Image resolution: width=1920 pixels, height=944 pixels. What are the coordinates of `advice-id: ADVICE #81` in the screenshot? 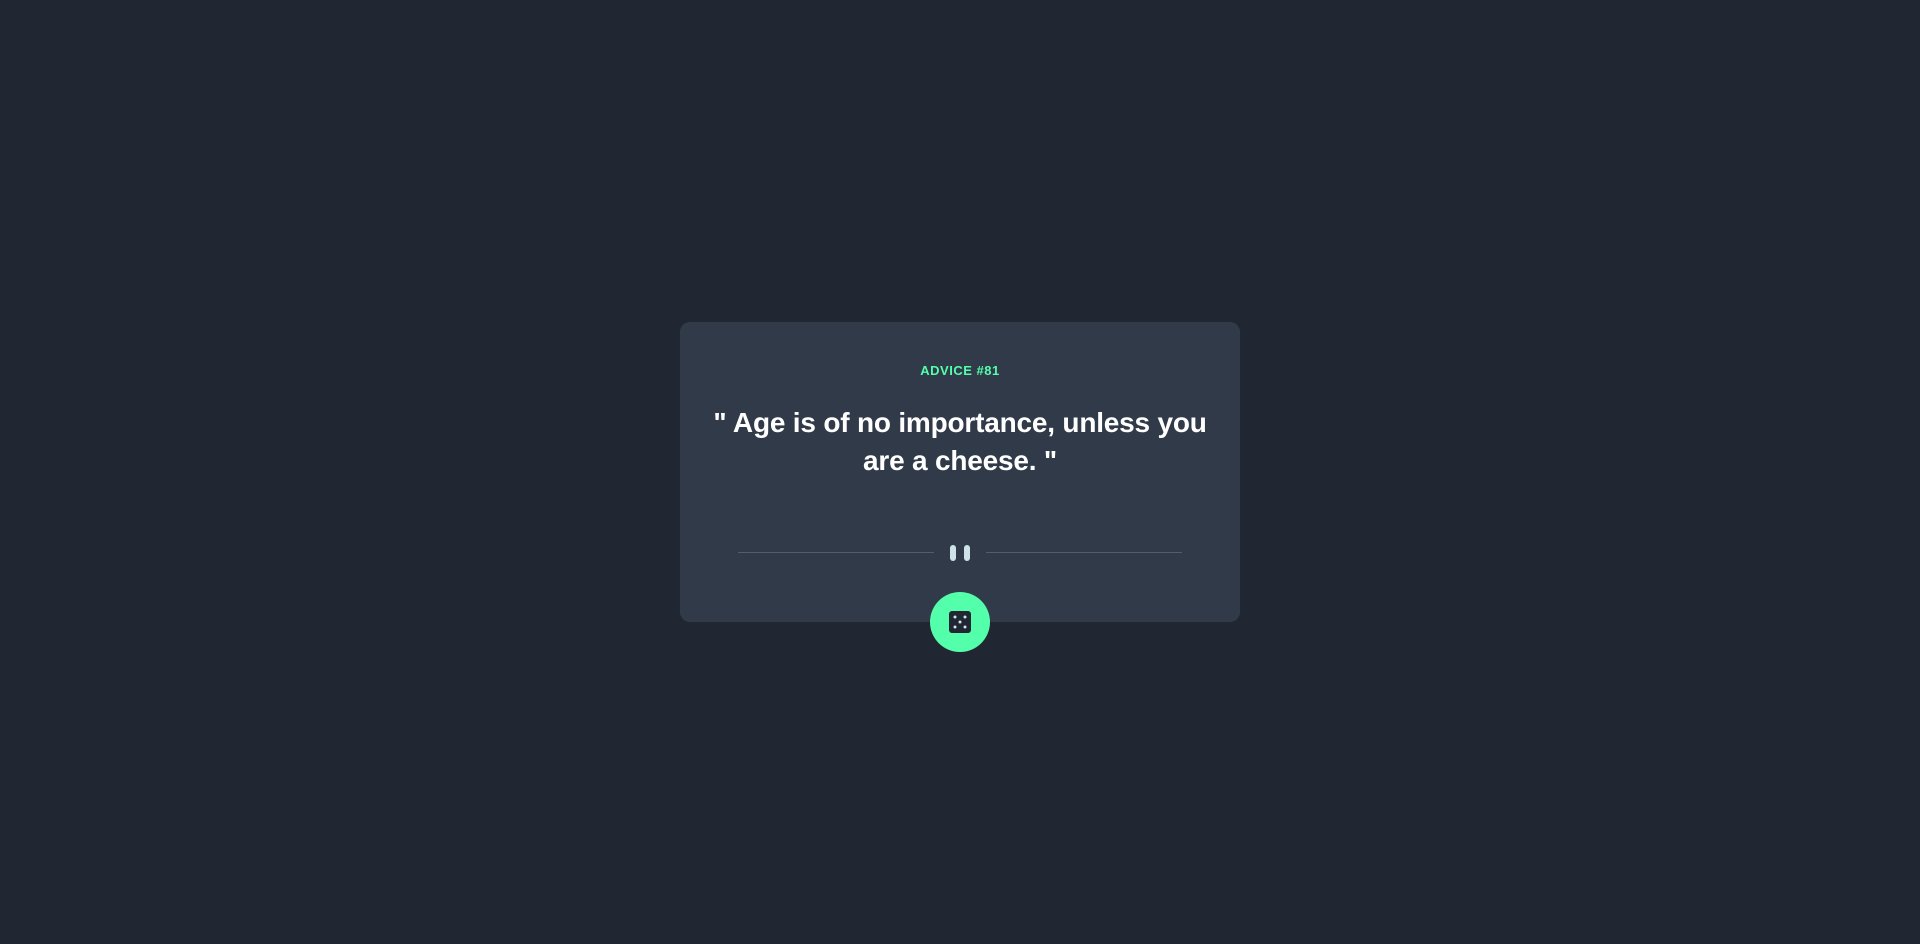 It's located at (960, 370).